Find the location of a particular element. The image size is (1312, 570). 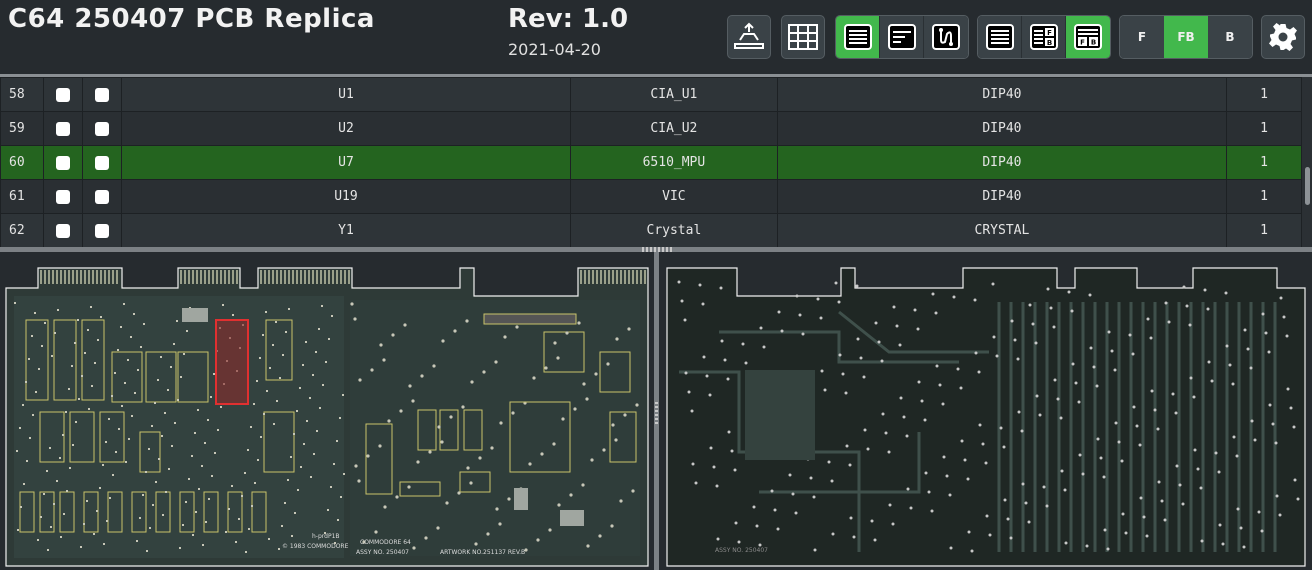

highlighted-component-u7 is located at coordinates (232, 362).